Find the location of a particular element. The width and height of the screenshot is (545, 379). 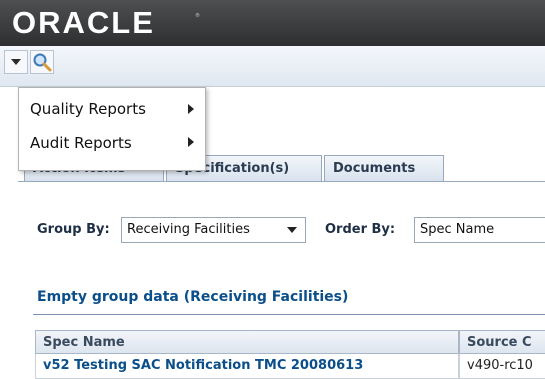

column-header-source: Source C is located at coordinates (502, 342).